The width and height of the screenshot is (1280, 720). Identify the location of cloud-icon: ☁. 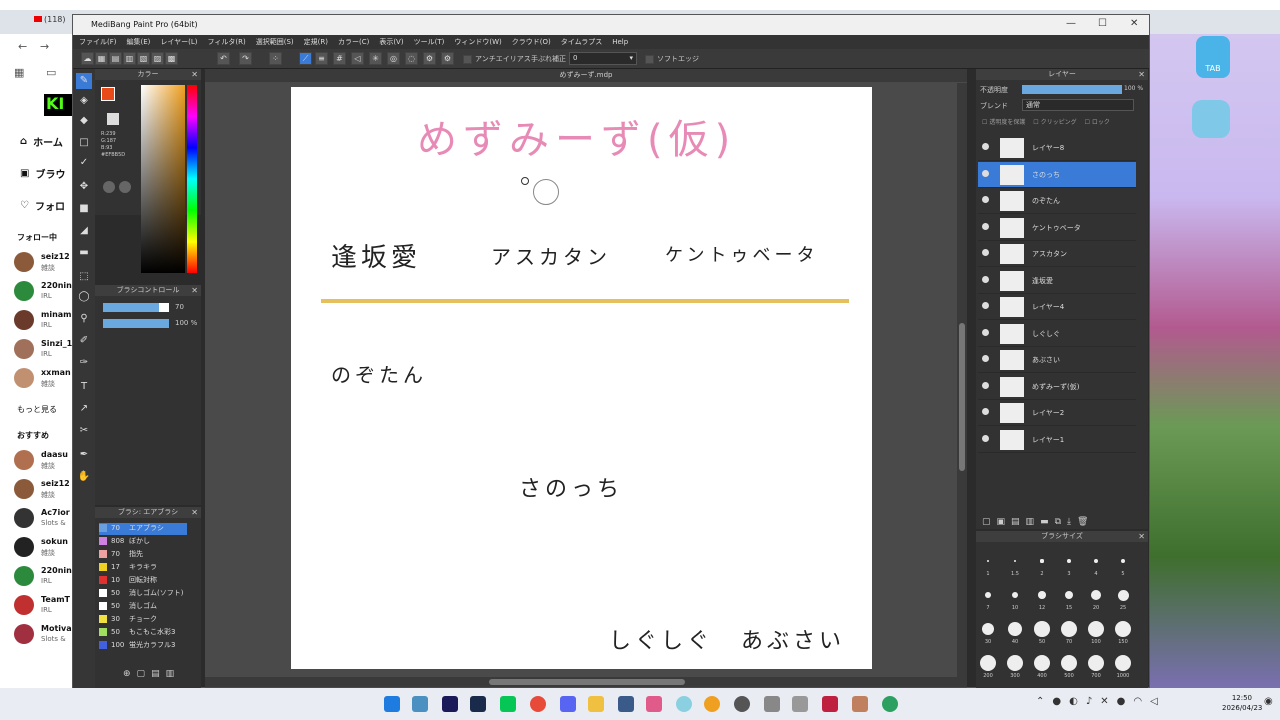
(87, 58).